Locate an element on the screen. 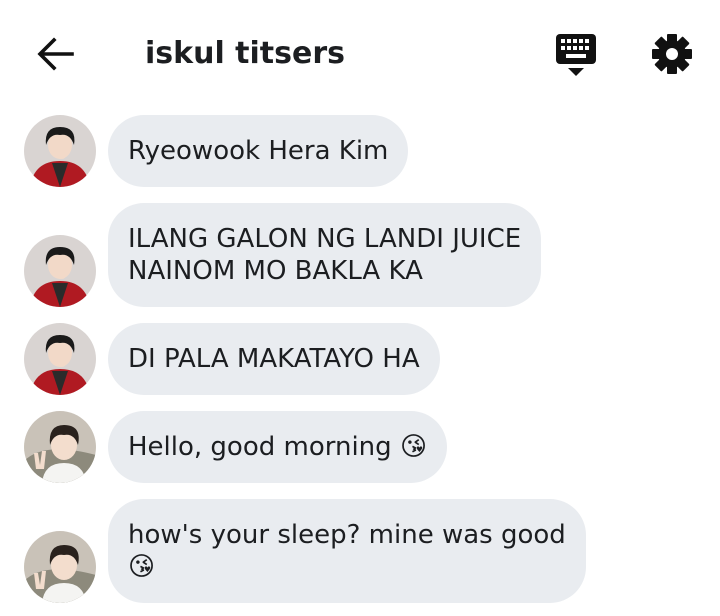 The height and width of the screenshot is (616, 720). keyboard-button is located at coordinates (576, 55).